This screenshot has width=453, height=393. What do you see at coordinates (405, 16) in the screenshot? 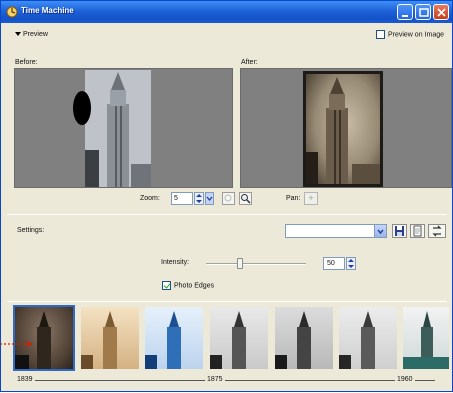
I see `minimize-icon` at bounding box center [405, 16].